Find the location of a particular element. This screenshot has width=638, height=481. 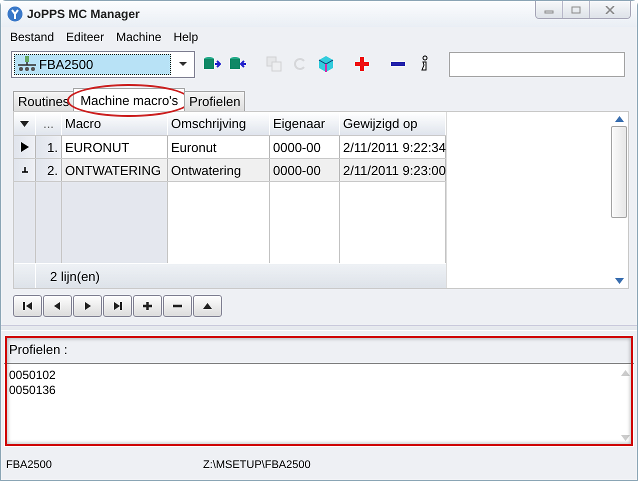

row-pointer-icon is located at coordinates (24, 147).